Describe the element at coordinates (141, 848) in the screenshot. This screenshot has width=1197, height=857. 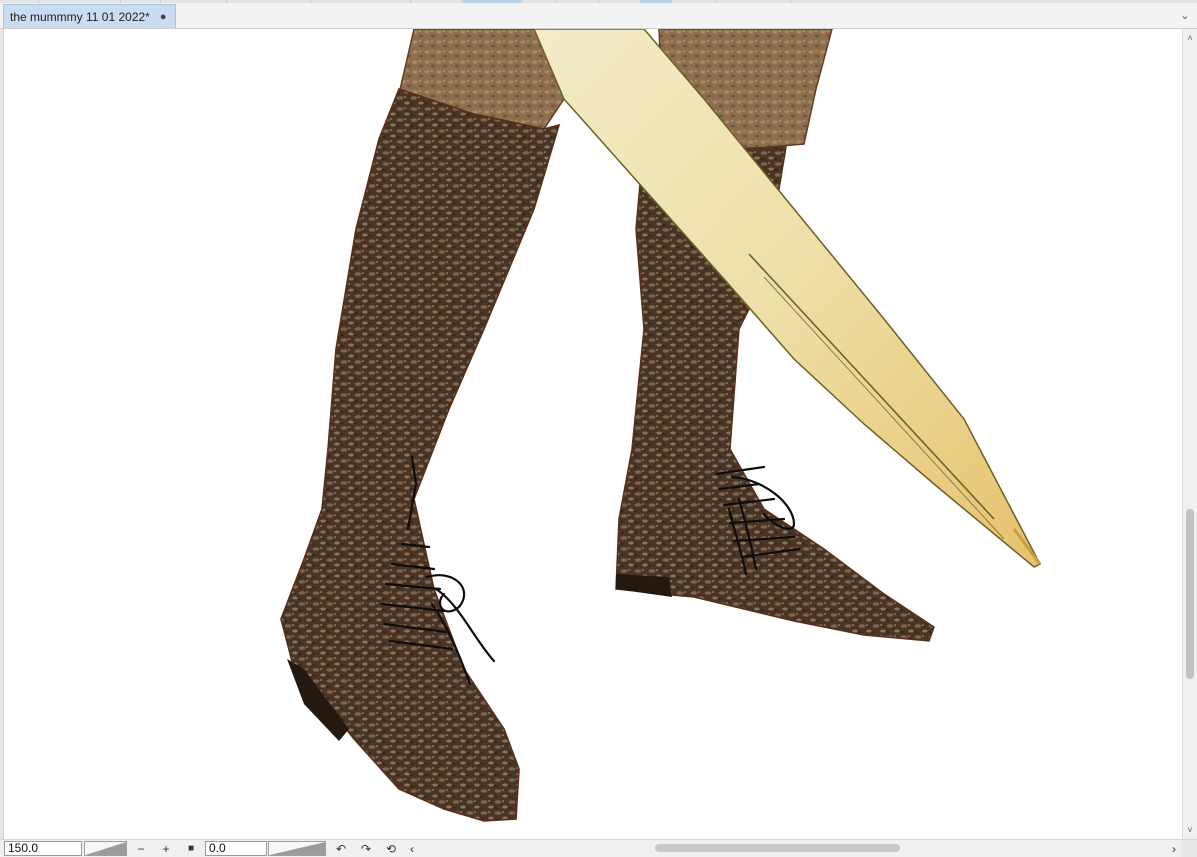
I see `zoom-out-icon: −` at that location.